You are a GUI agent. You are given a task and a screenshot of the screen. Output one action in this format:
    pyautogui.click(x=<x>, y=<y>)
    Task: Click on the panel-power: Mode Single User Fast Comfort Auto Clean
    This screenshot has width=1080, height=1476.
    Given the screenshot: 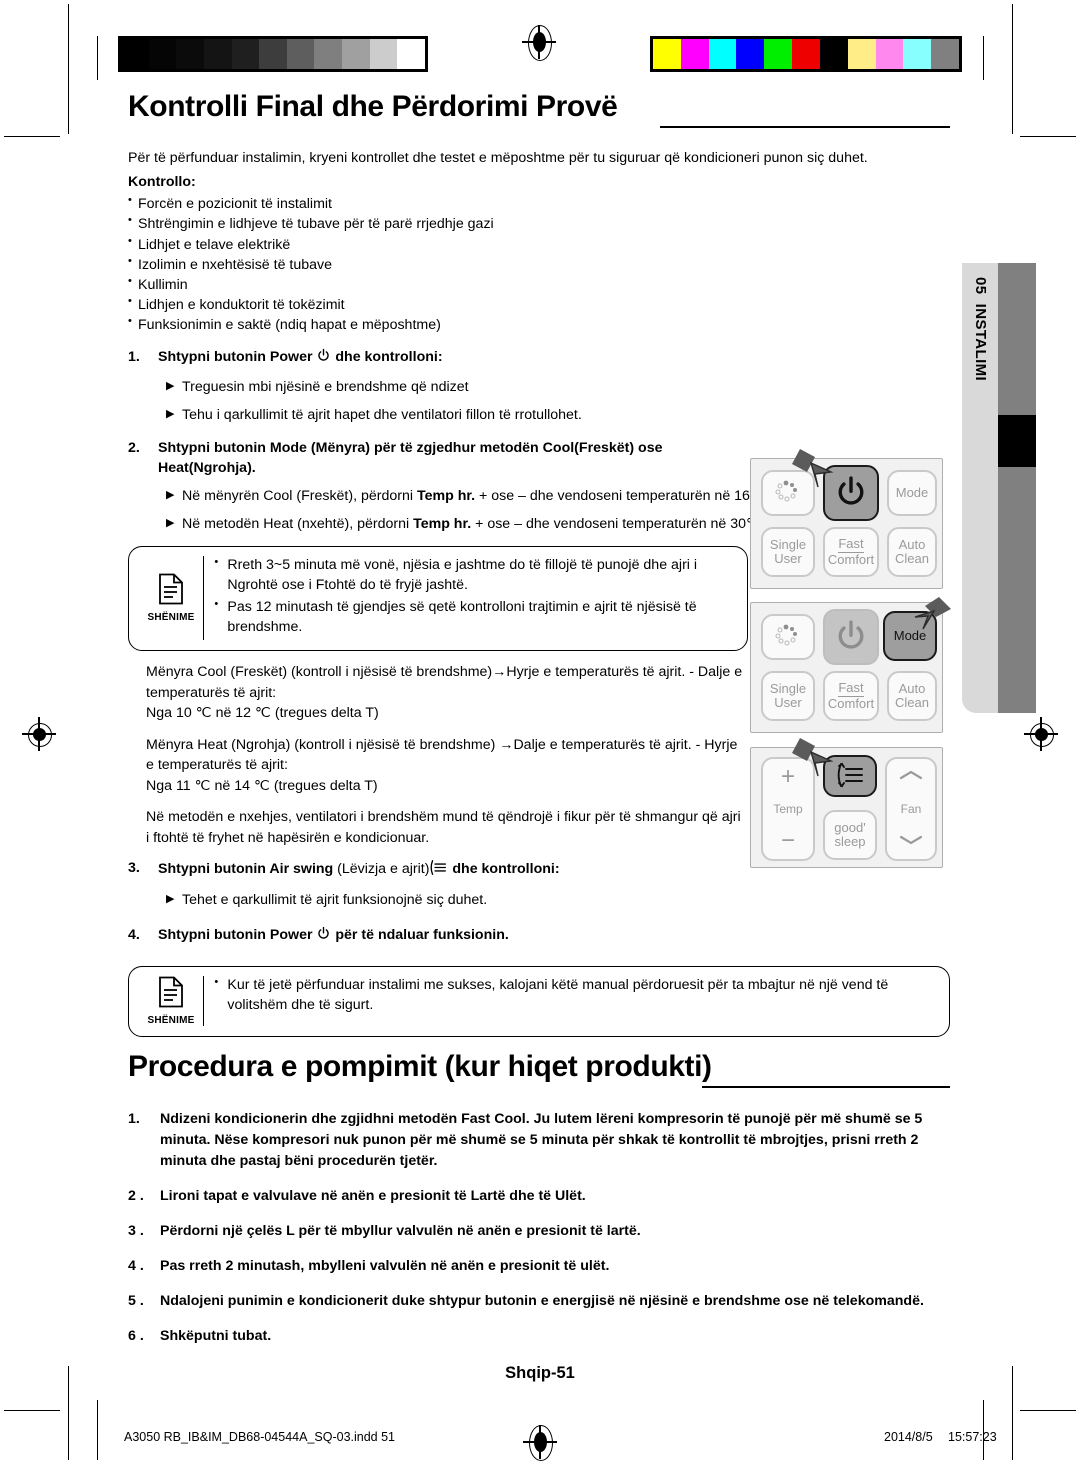 What is the action you would take?
    pyautogui.click(x=846, y=519)
    